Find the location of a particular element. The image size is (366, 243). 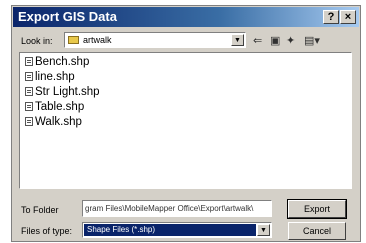

list-item: Table.shp is located at coordinates (54, 107).